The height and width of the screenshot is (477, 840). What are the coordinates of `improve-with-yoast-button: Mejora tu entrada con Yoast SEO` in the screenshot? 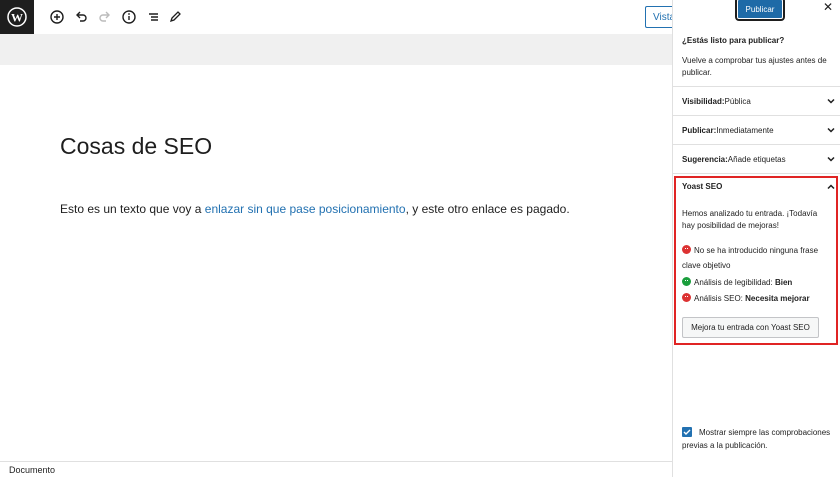 It's located at (750, 327).